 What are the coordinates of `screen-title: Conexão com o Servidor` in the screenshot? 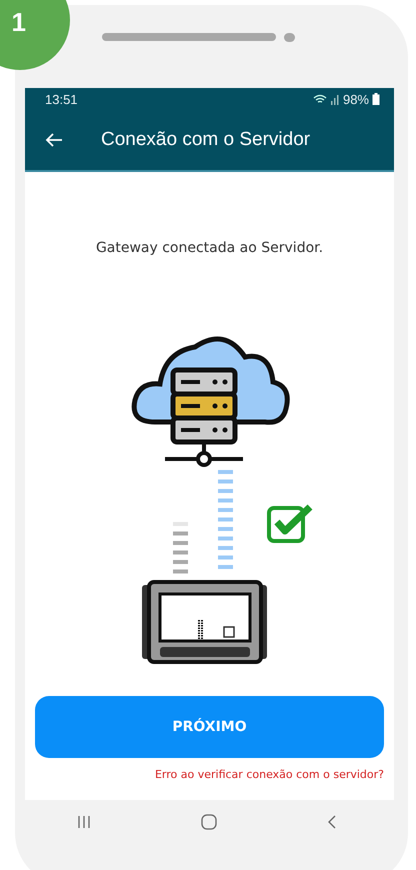 It's located at (205, 140).